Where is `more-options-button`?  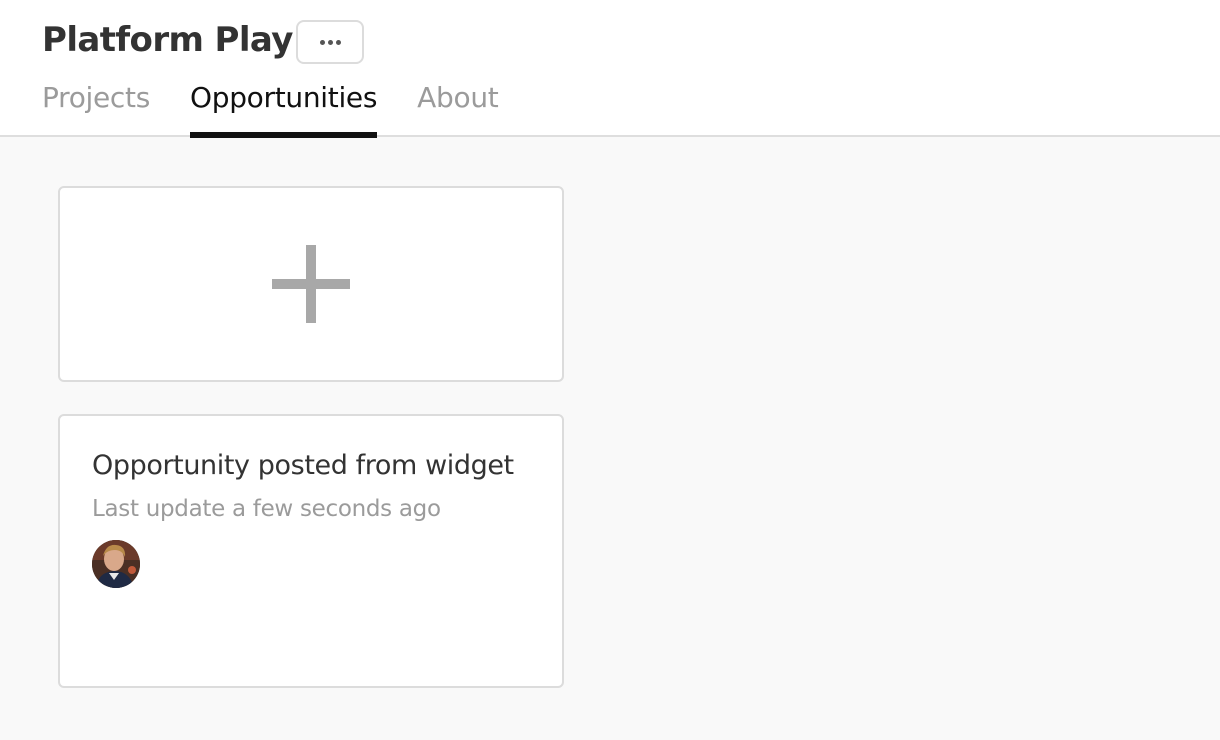
more-options-button is located at coordinates (330, 42).